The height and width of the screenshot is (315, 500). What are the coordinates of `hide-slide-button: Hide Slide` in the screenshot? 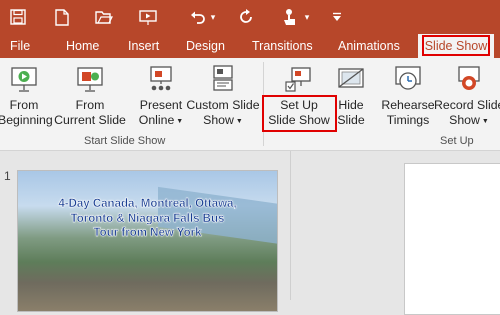 It's located at (351, 95).